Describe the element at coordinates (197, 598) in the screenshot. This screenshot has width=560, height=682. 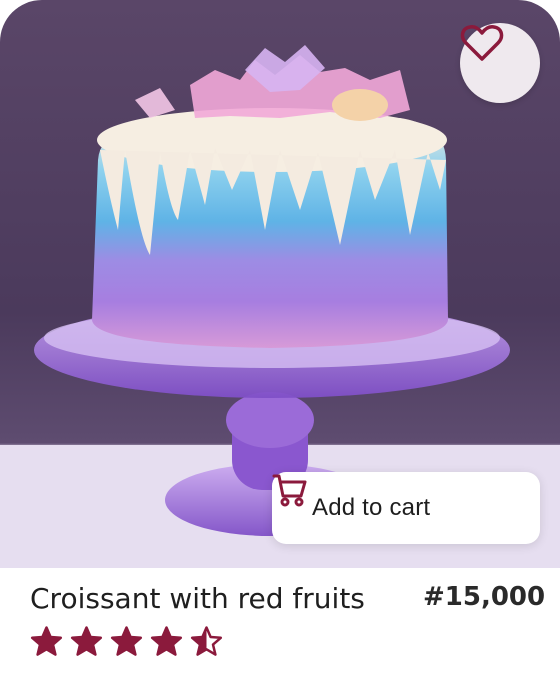
I see `product-title: Croissant with red fruits` at that location.